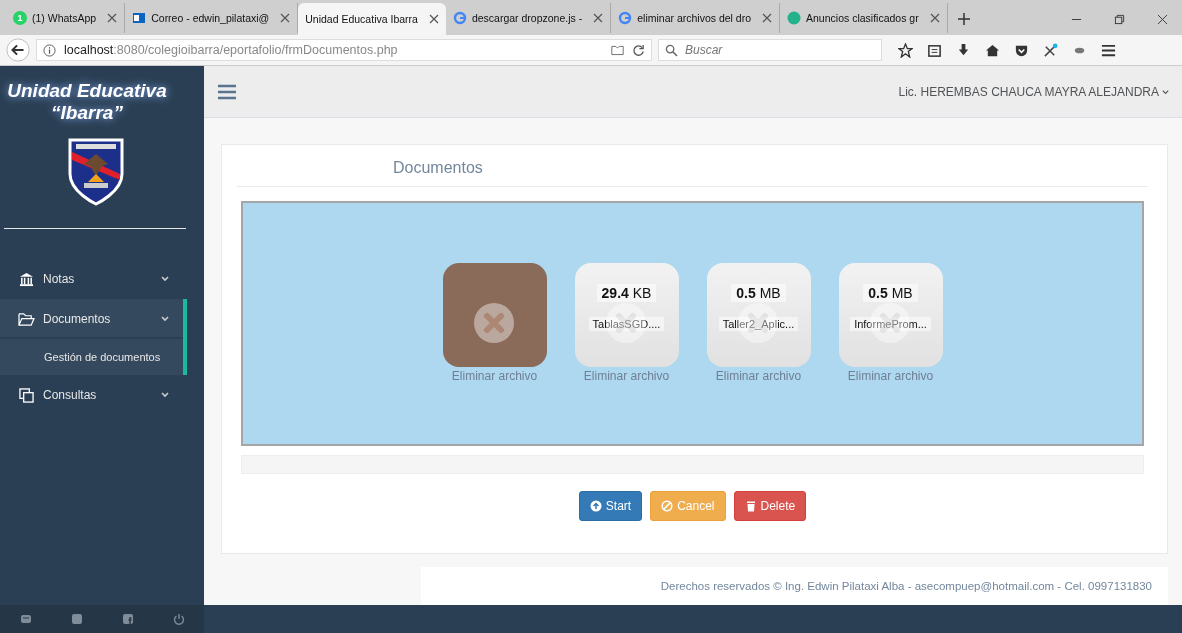  I want to click on menu-icon, so click(1108, 50).